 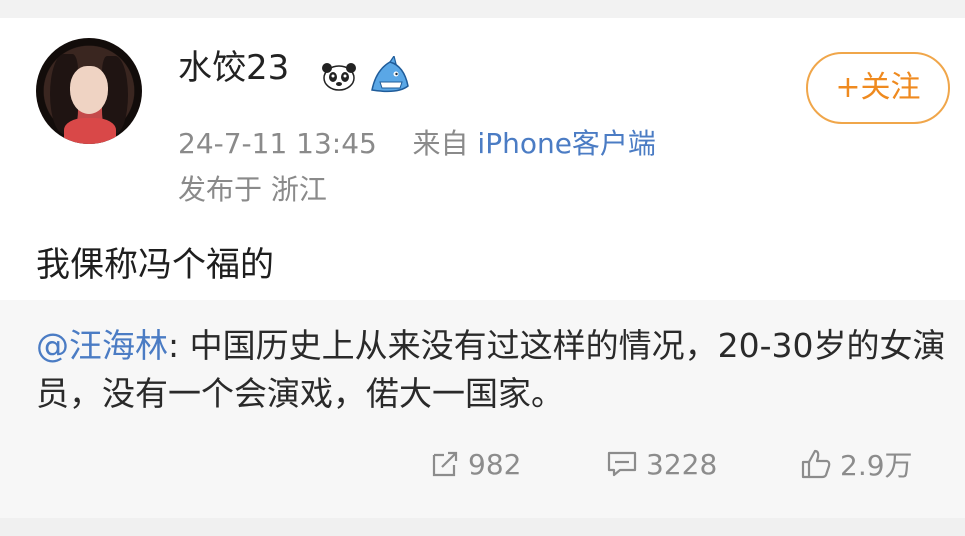 What do you see at coordinates (233, 68) in the screenshot?
I see `username: 水饺23` at bounding box center [233, 68].